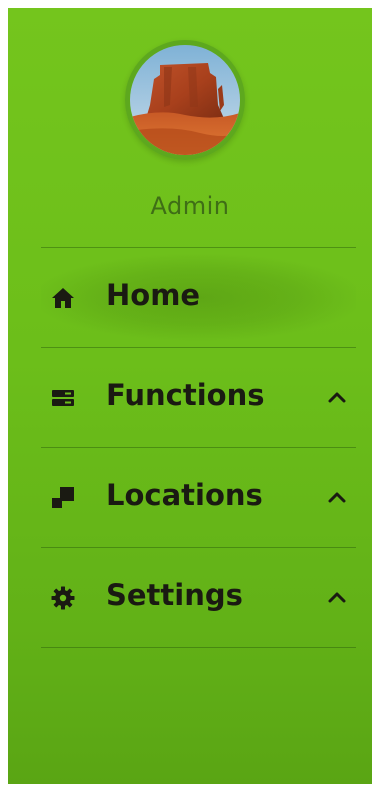  I want to click on avatar-image, so click(185, 100).